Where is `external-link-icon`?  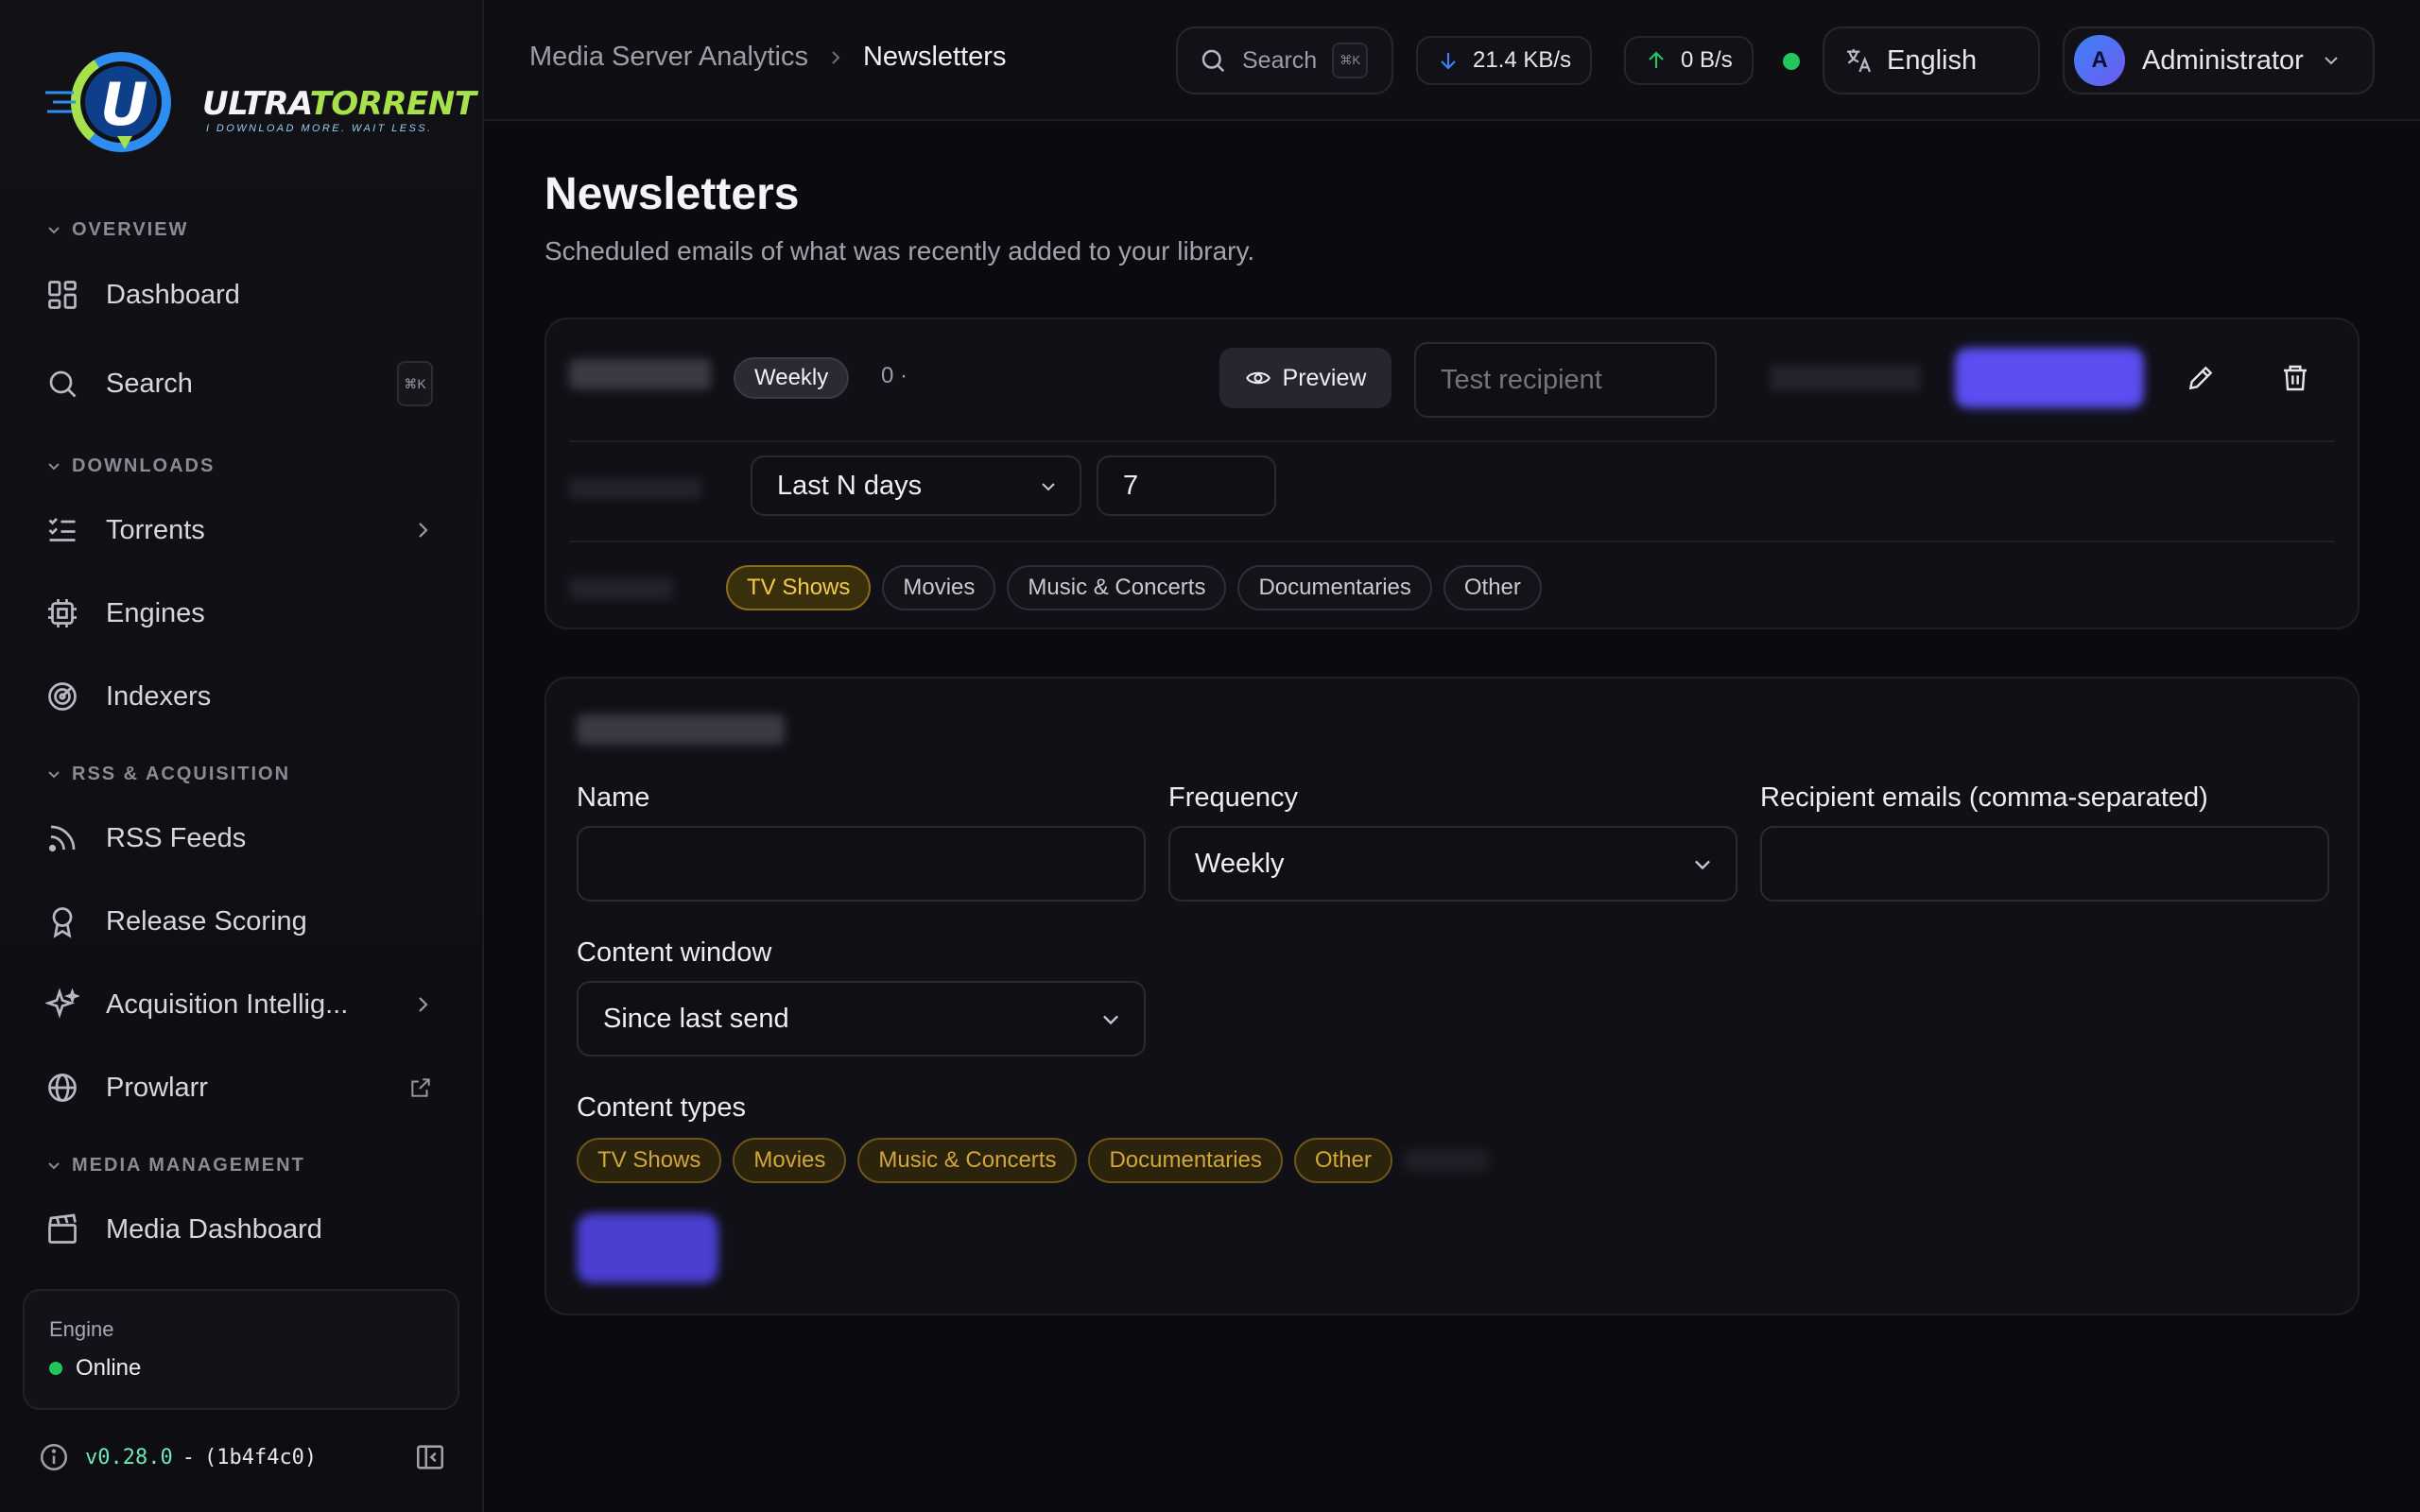 external-link-icon is located at coordinates (421, 1087).